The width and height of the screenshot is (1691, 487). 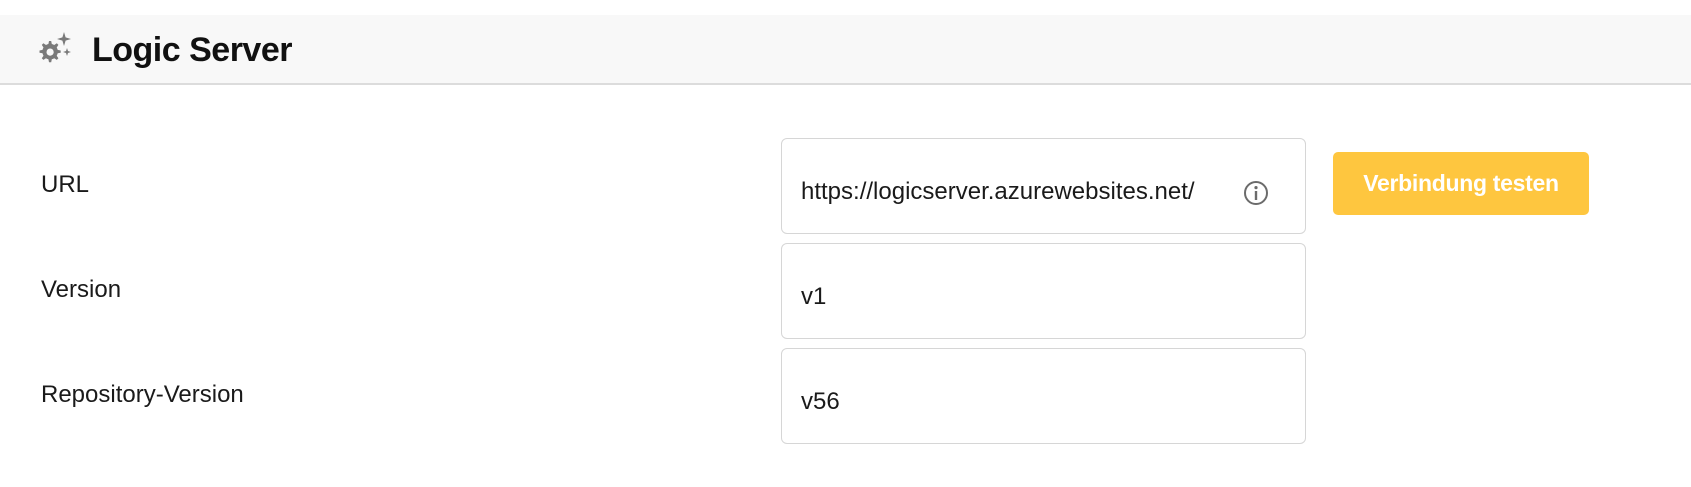 I want to click on url-field: https://logicserver.azurewebsites.net/, so click(x=1043, y=186).